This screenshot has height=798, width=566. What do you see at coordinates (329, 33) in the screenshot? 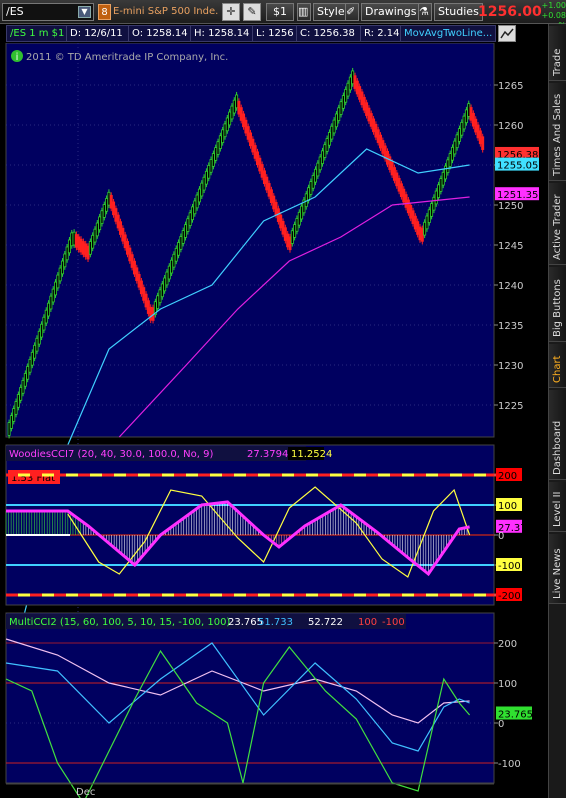
I see `header-close: C: 1256.38` at bounding box center [329, 33].